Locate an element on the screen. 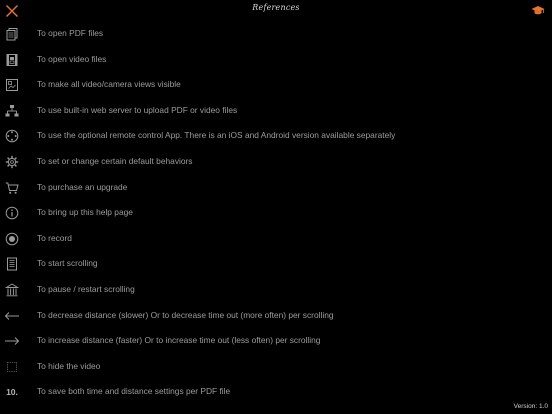 The image size is (552, 414). pdf-files-icon is located at coordinates (12, 34).